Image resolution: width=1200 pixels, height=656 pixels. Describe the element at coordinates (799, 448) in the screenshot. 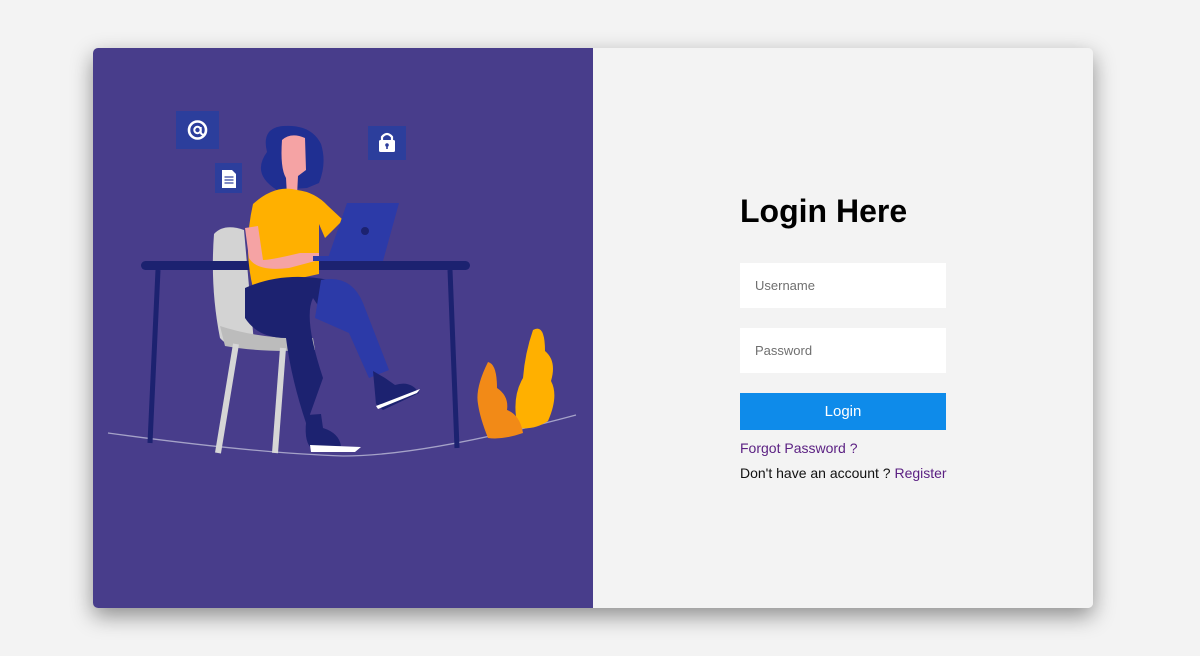

I see `forgot-password-link: Forgot Password ?` at that location.